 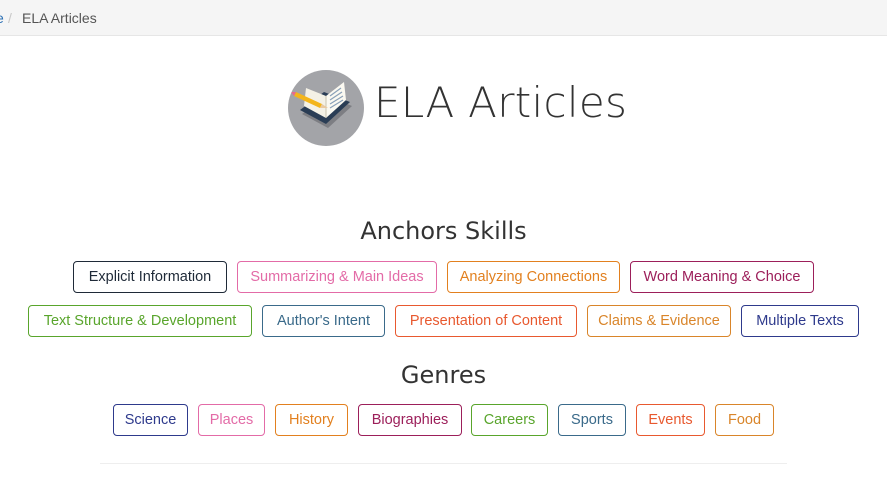 What do you see at coordinates (592, 420) in the screenshot?
I see `chip-sports: Sports` at bounding box center [592, 420].